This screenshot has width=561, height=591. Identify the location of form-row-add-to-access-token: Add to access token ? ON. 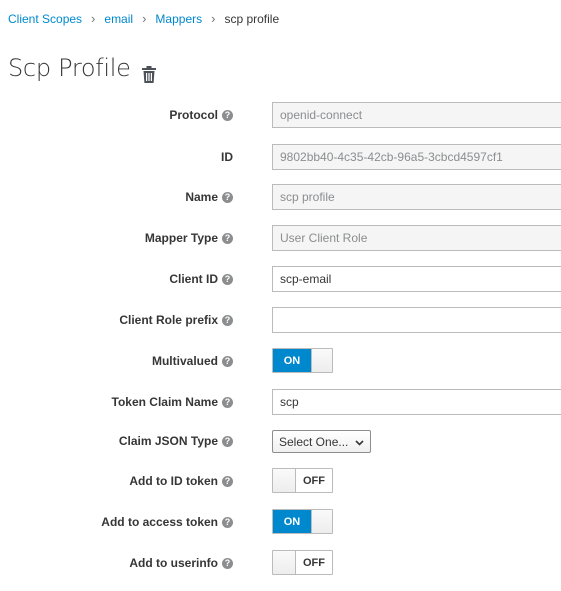
(280, 522).